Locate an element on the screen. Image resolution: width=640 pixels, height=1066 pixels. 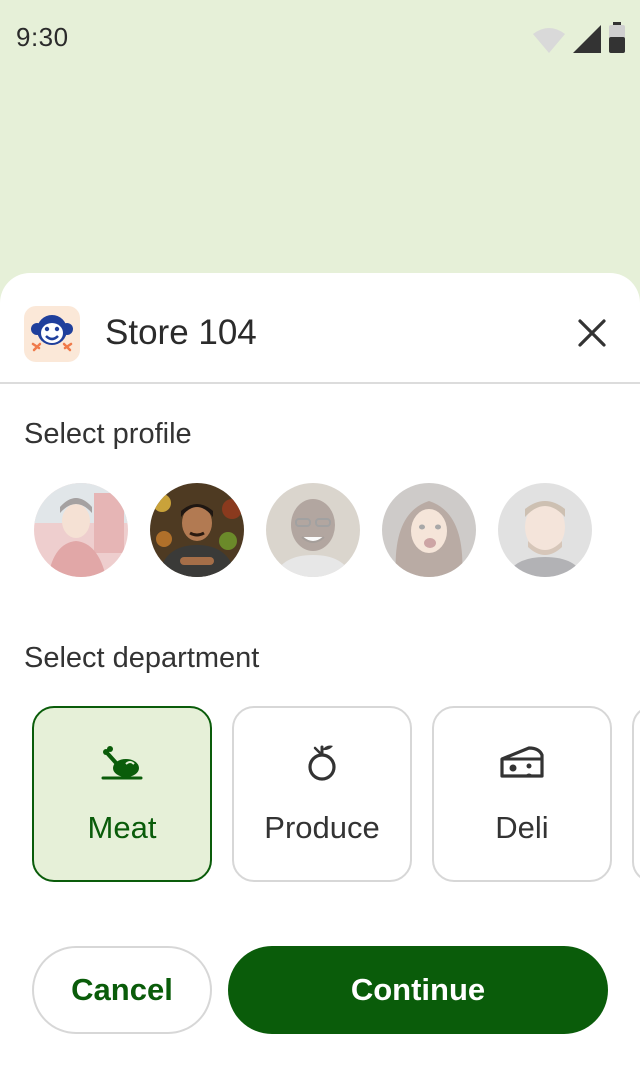
store-title: Store 104 is located at coordinates (181, 332).